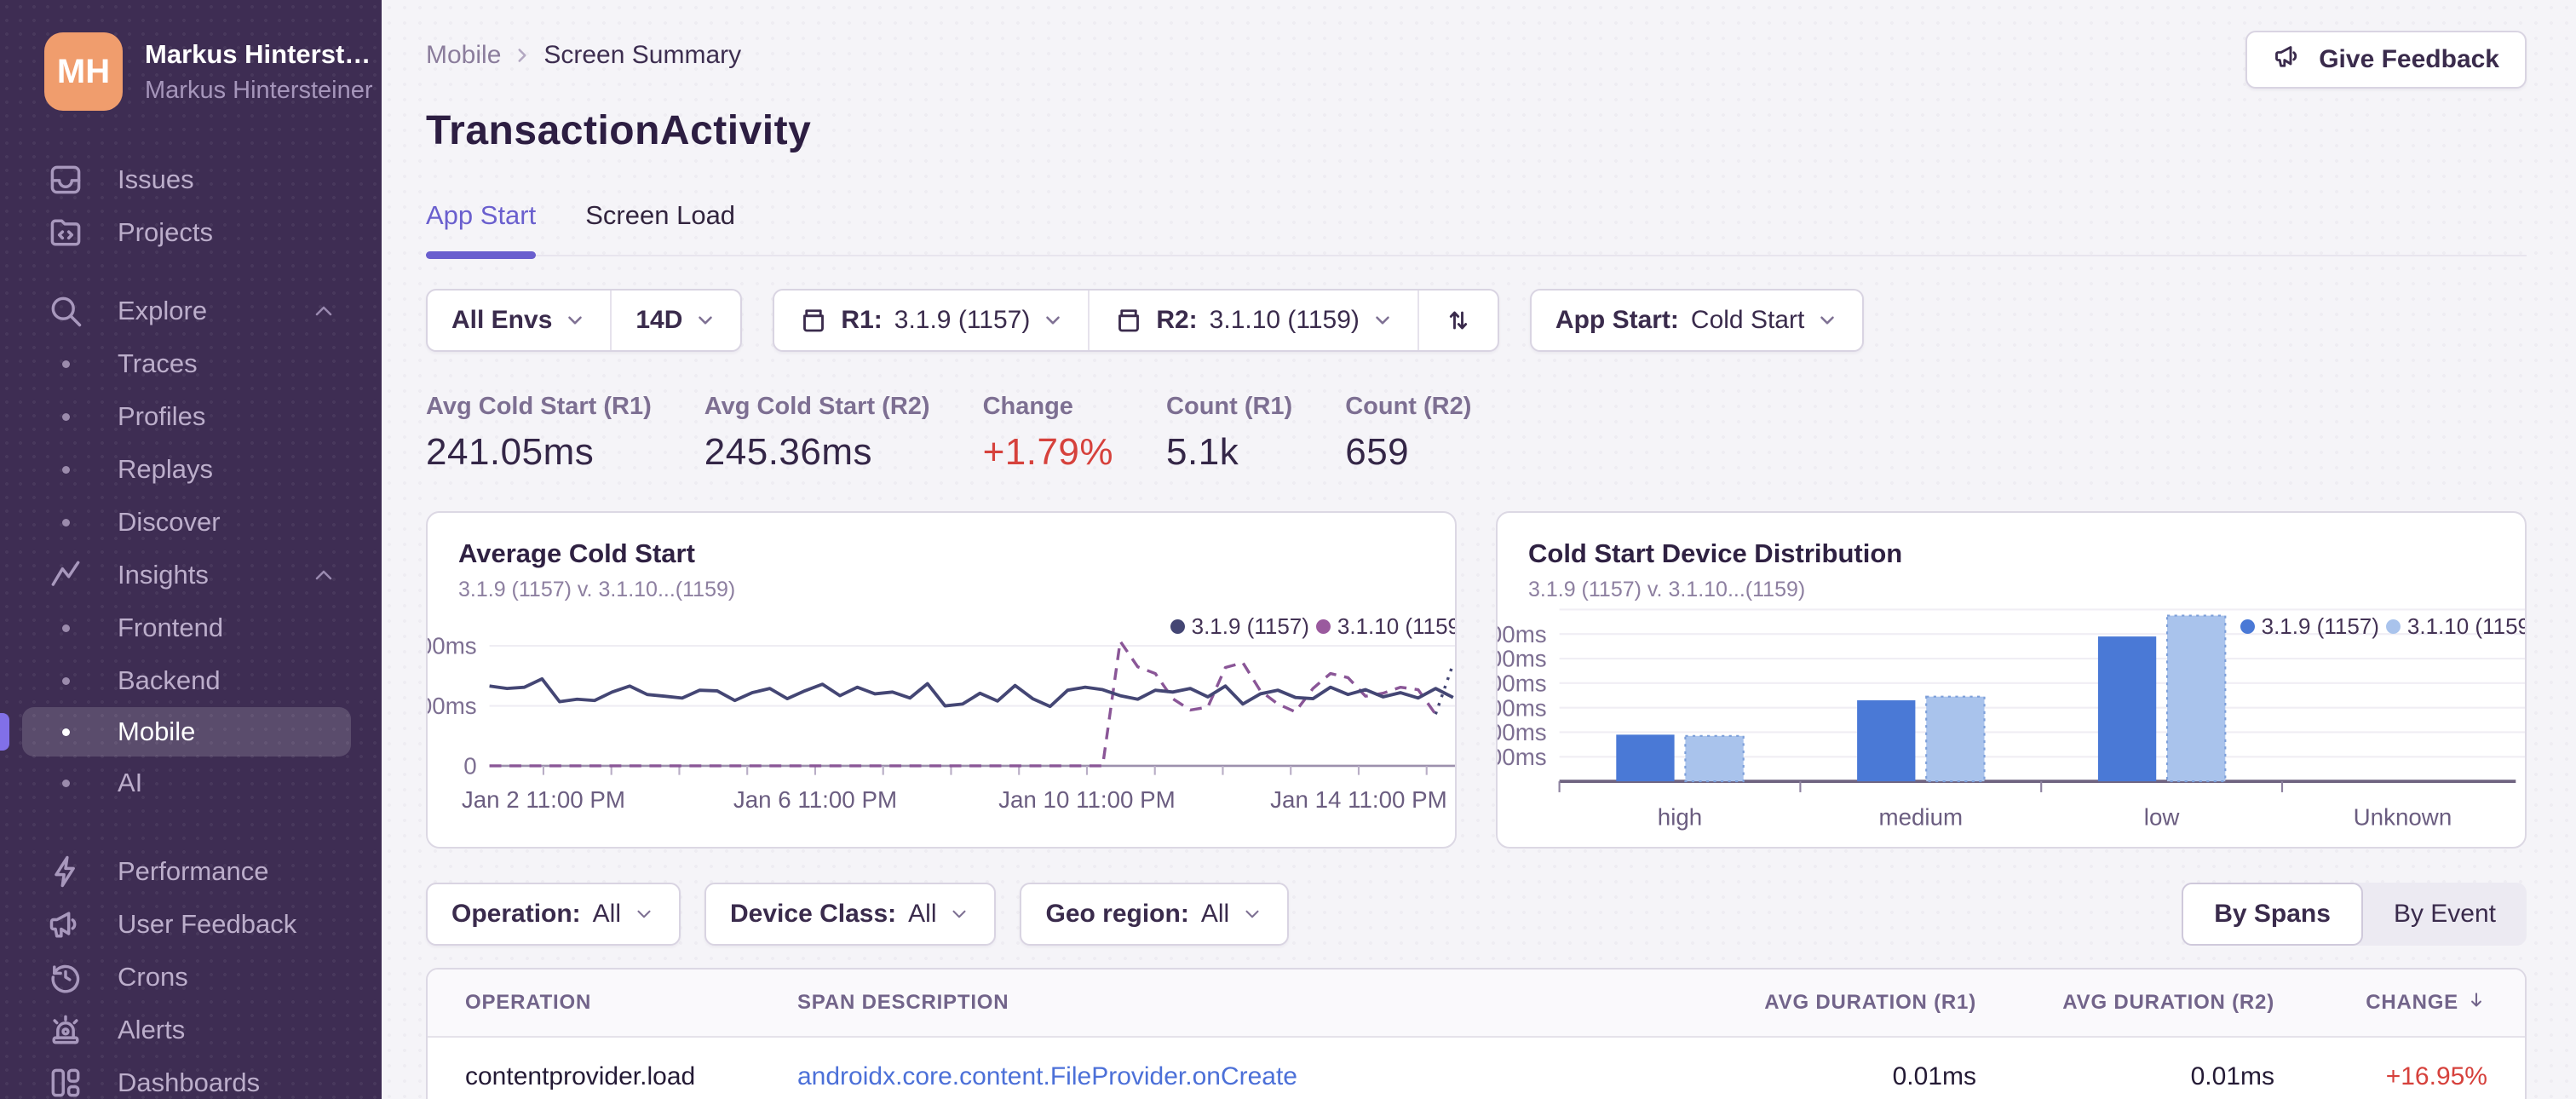 This screenshot has height=1099, width=2576. I want to click on sidebar-item-replays: Replays, so click(187, 470).